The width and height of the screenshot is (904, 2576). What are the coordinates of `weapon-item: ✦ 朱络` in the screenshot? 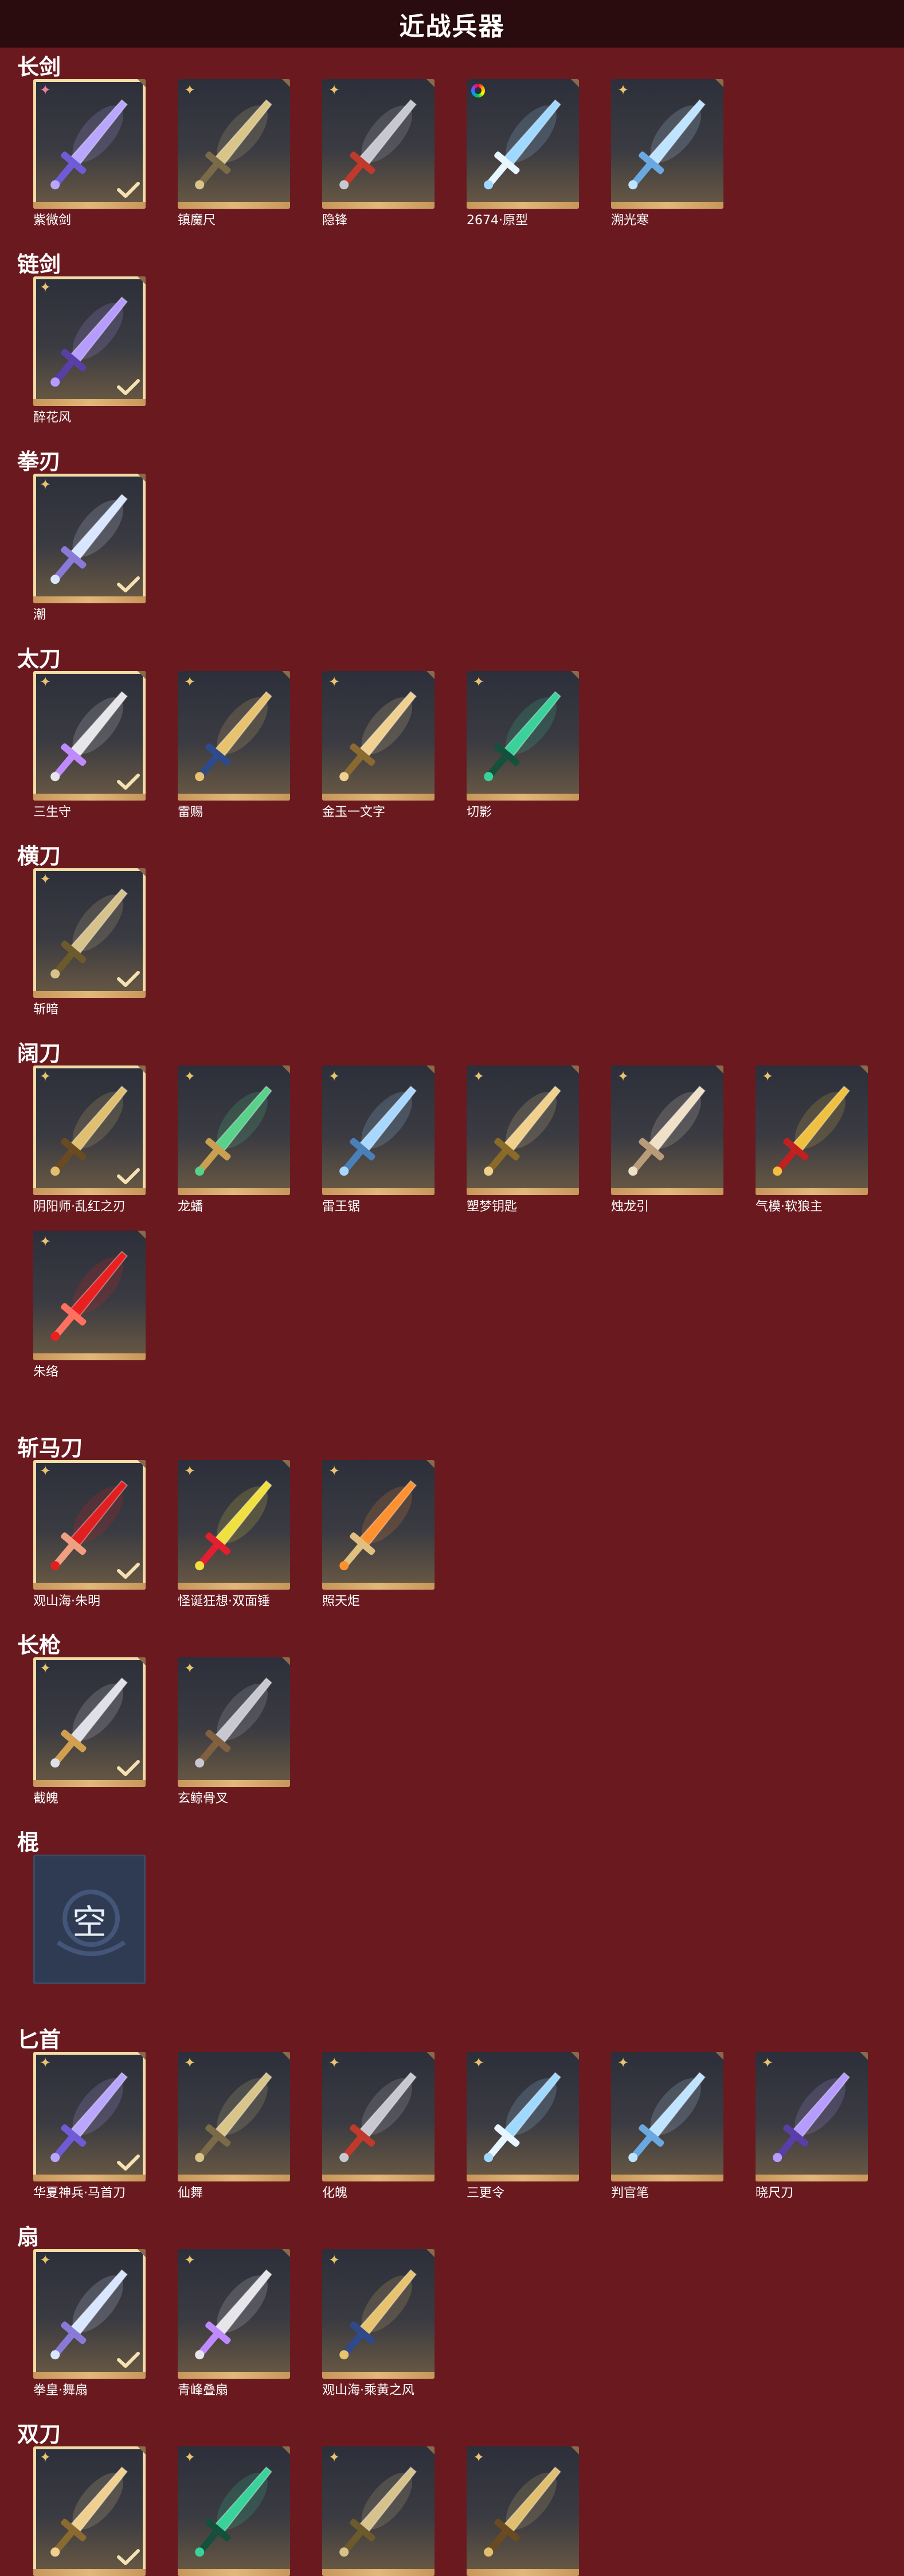 It's located at (90, 1305).